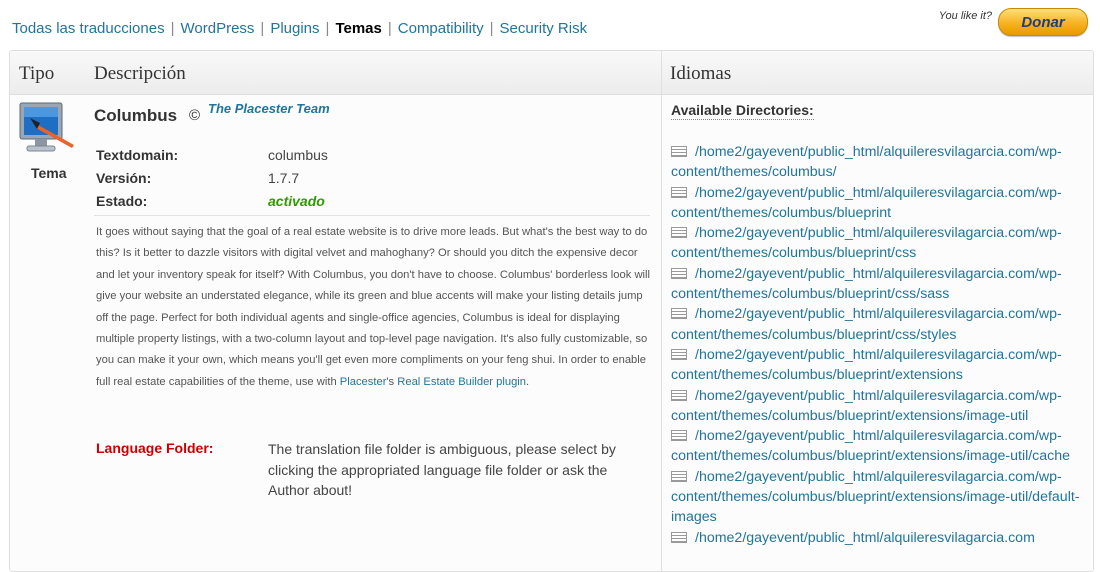 This screenshot has width=1100, height=572. I want to click on copyright-symbol: ©, so click(195, 115).